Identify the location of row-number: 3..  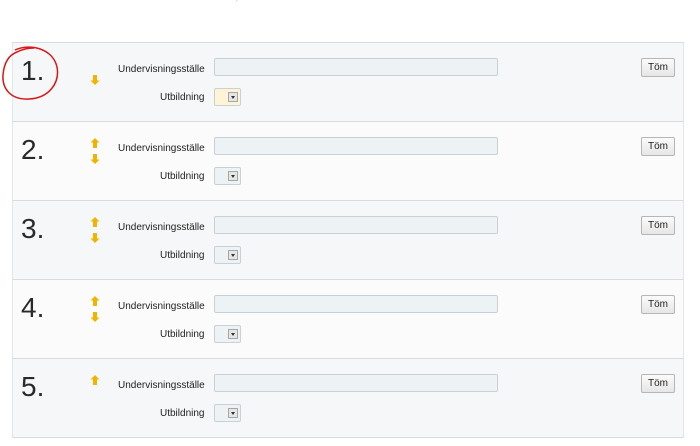
(33, 228).